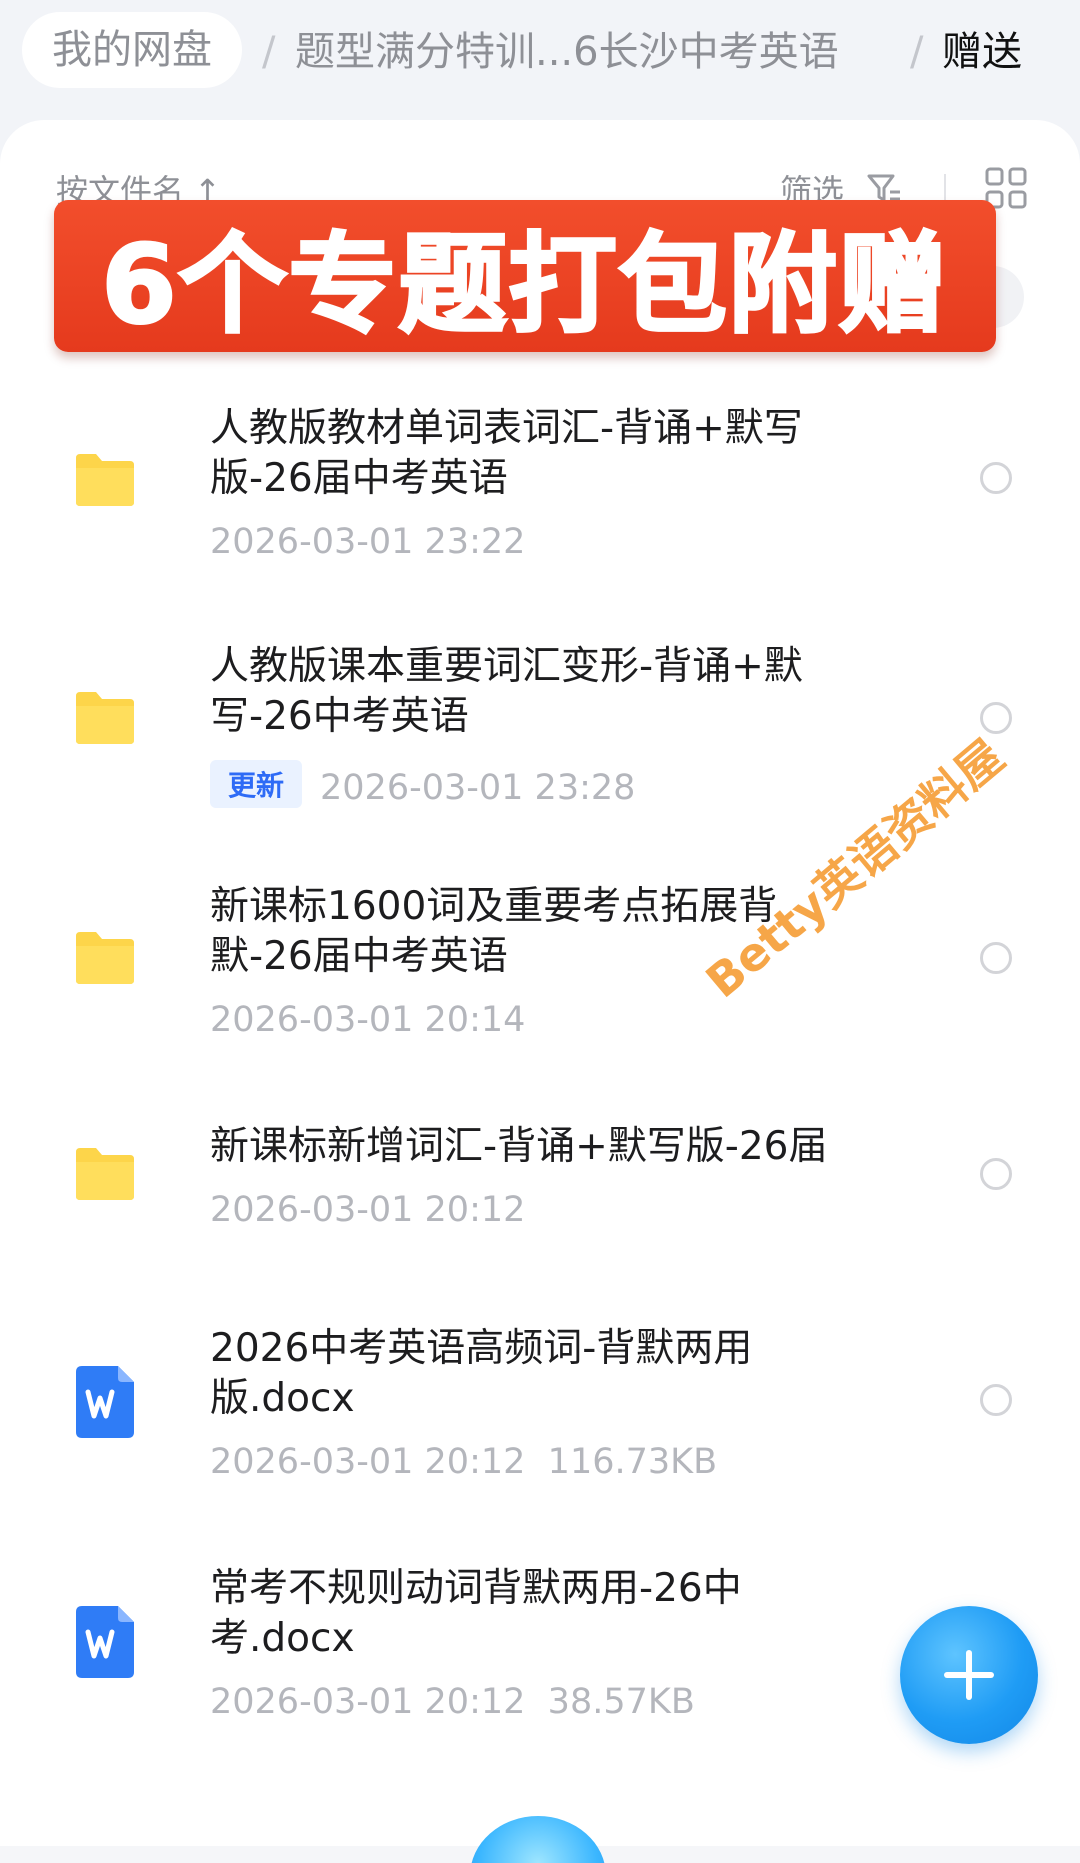  What do you see at coordinates (132, 50) in the screenshot?
I see `breadcrumb-home: 我的网盘` at bounding box center [132, 50].